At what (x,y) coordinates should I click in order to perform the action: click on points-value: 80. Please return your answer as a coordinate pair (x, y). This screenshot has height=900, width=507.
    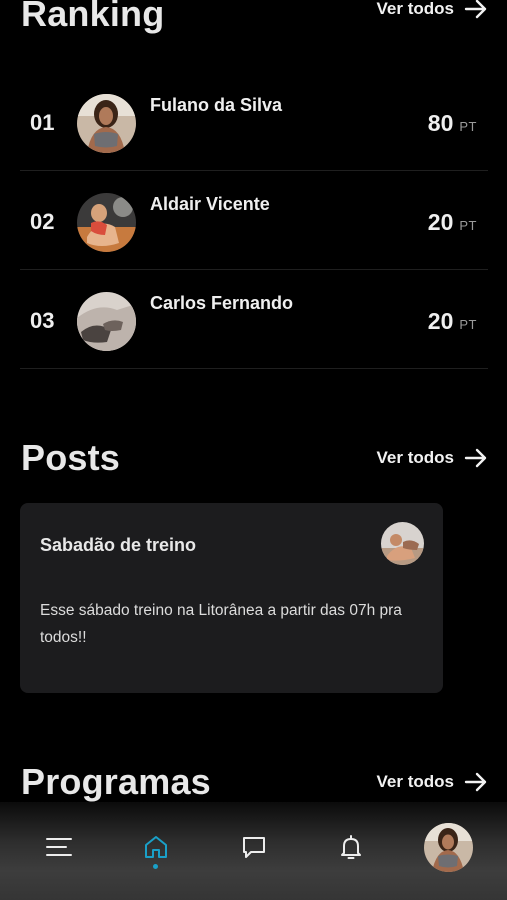
    Looking at the image, I should click on (440, 123).